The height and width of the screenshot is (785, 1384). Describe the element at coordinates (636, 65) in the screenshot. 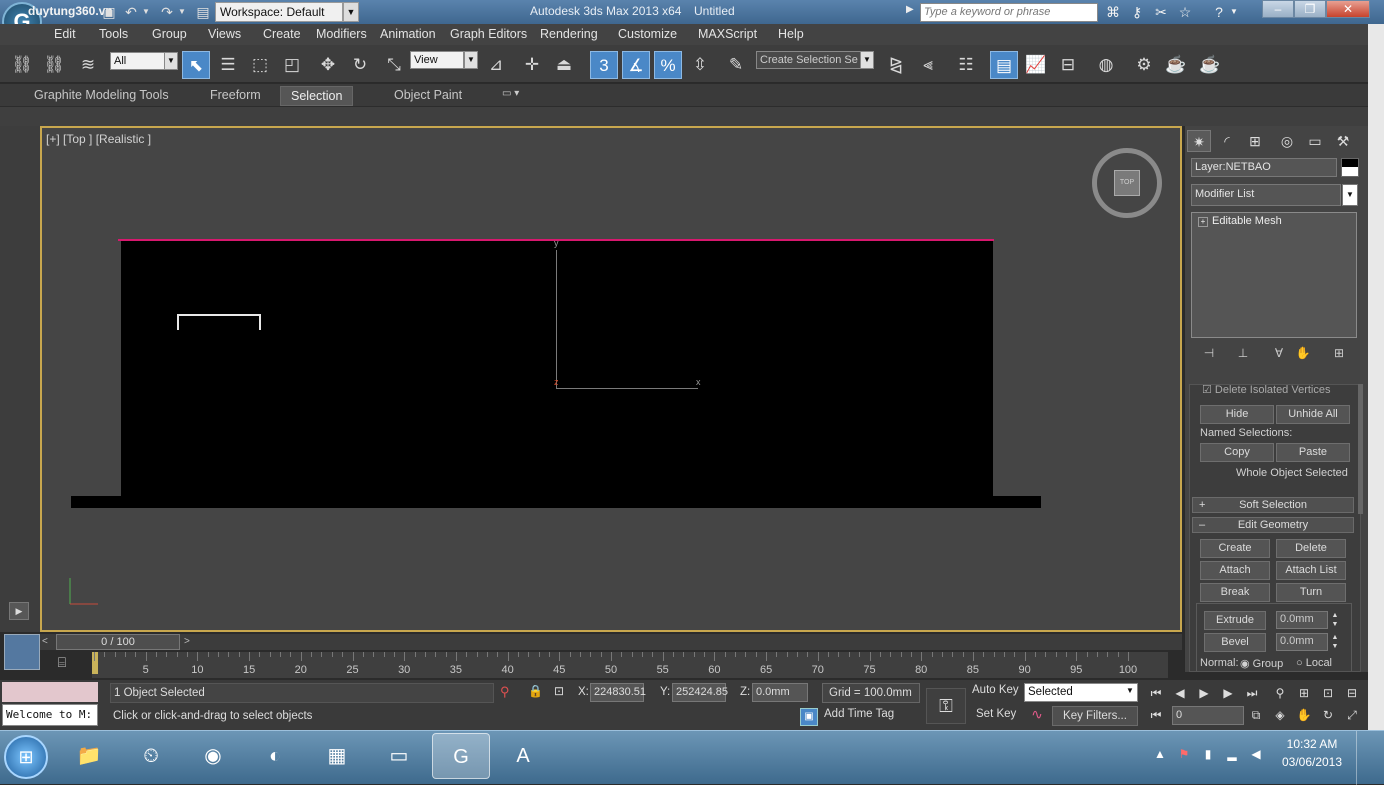

I see `angle-snap-icon: ∡` at that location.